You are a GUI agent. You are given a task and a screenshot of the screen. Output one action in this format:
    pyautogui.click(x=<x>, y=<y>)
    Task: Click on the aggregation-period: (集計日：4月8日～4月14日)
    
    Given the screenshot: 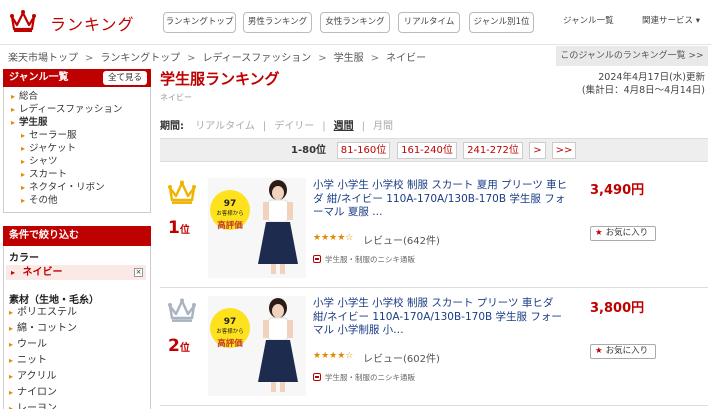 What is the action you would take?
    pyautogui.click(x=643, y=90)
    